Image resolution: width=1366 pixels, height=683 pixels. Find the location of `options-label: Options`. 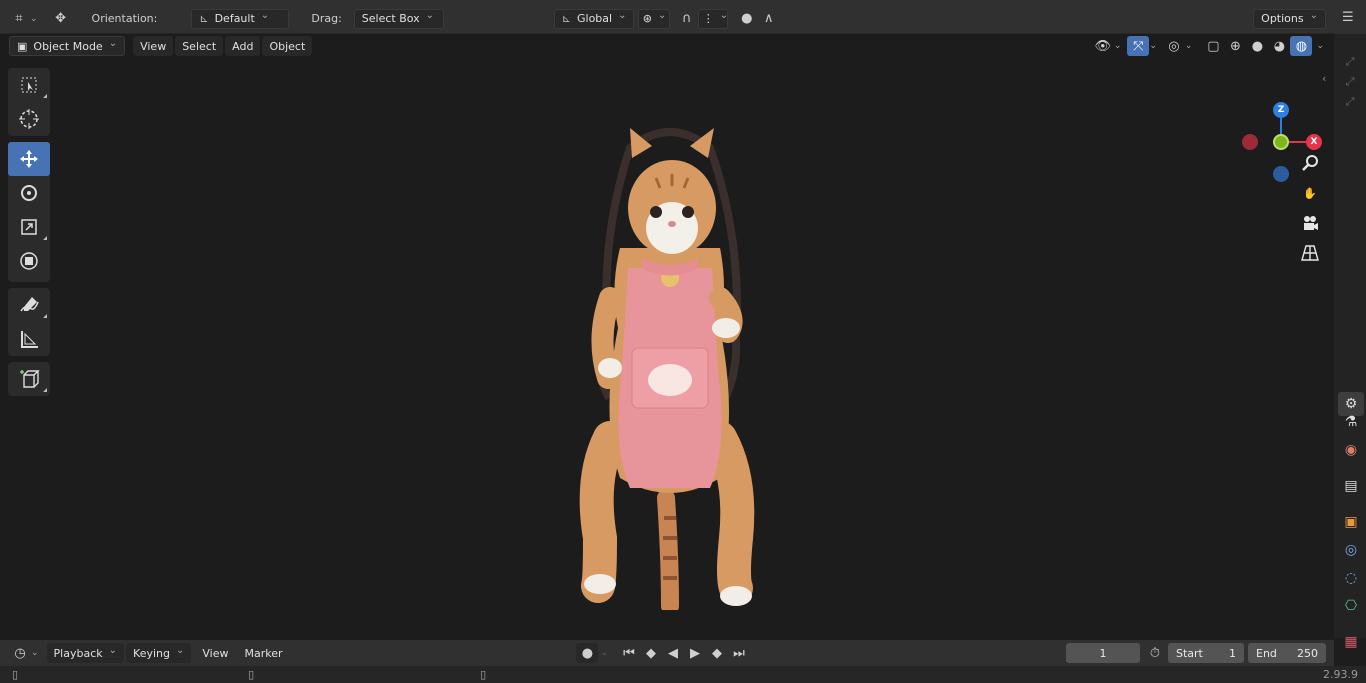

options-label: Options is located at coordinates (1282, 18).